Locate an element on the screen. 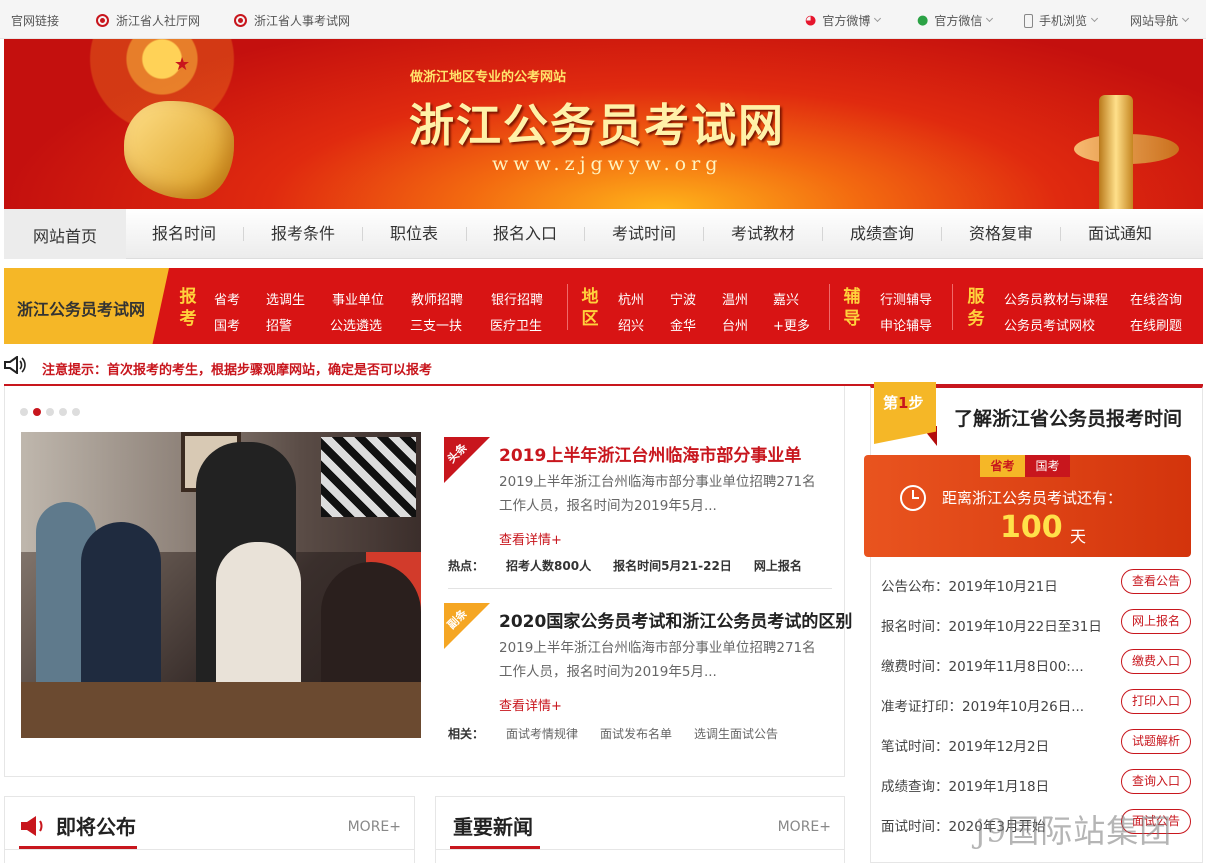 The height and width of the screenshot is (863, 1206). quick-link: 公务员教材与课程 is located at coordinates (1056, 298).